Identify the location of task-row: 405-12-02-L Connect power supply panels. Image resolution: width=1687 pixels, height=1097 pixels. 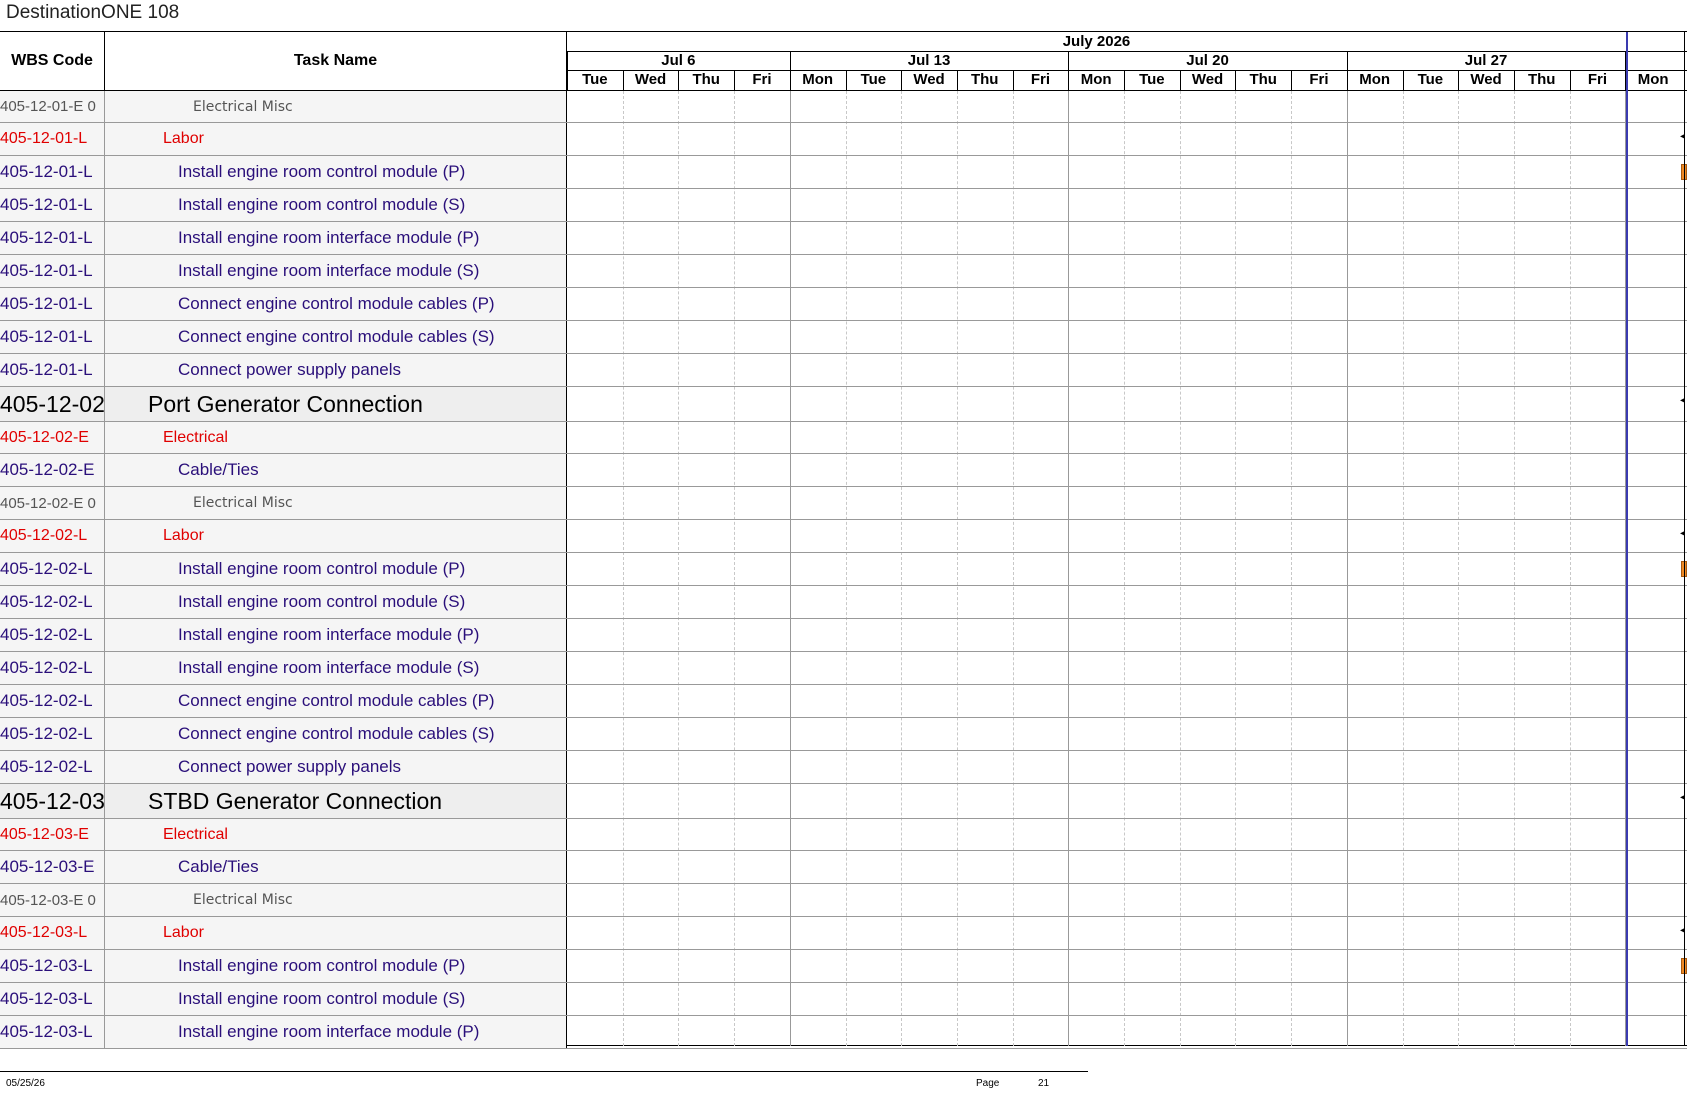
(843, 767).